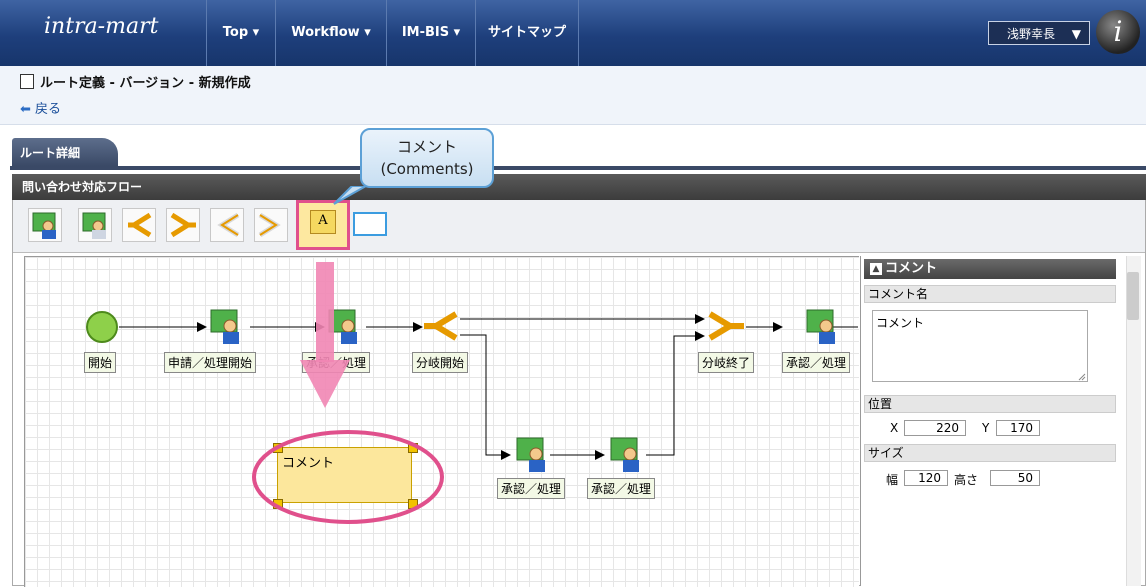  I want to click on pink-down-arrow, so click(325, 335).